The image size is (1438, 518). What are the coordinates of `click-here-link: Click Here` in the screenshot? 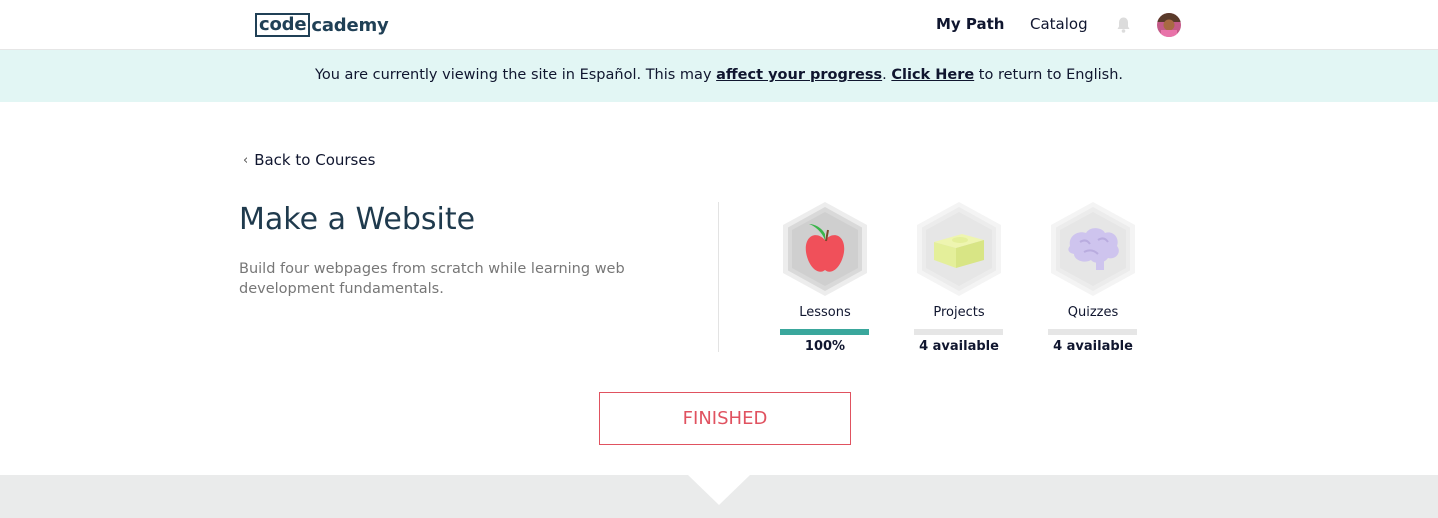 It's located at (932, 75).